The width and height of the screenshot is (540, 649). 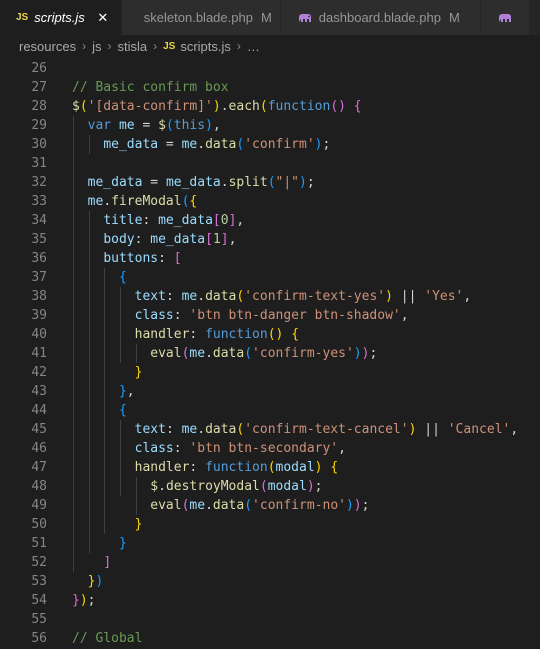 I want to click on code-line: 46 class: 'btn btn-secondary',, so click(x=270, y=448).